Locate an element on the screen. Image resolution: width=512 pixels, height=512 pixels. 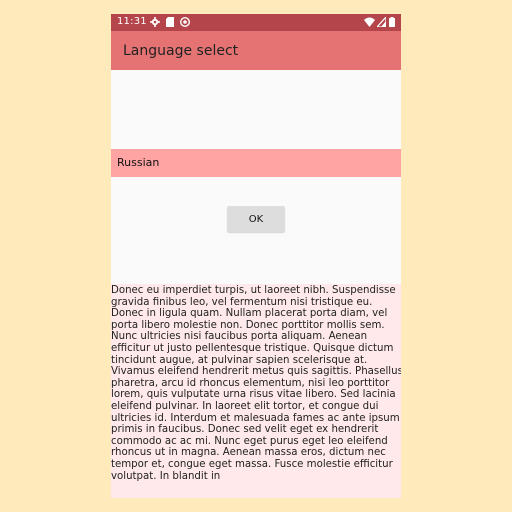
app-bar: Language select is located at coordinates (256, 50).